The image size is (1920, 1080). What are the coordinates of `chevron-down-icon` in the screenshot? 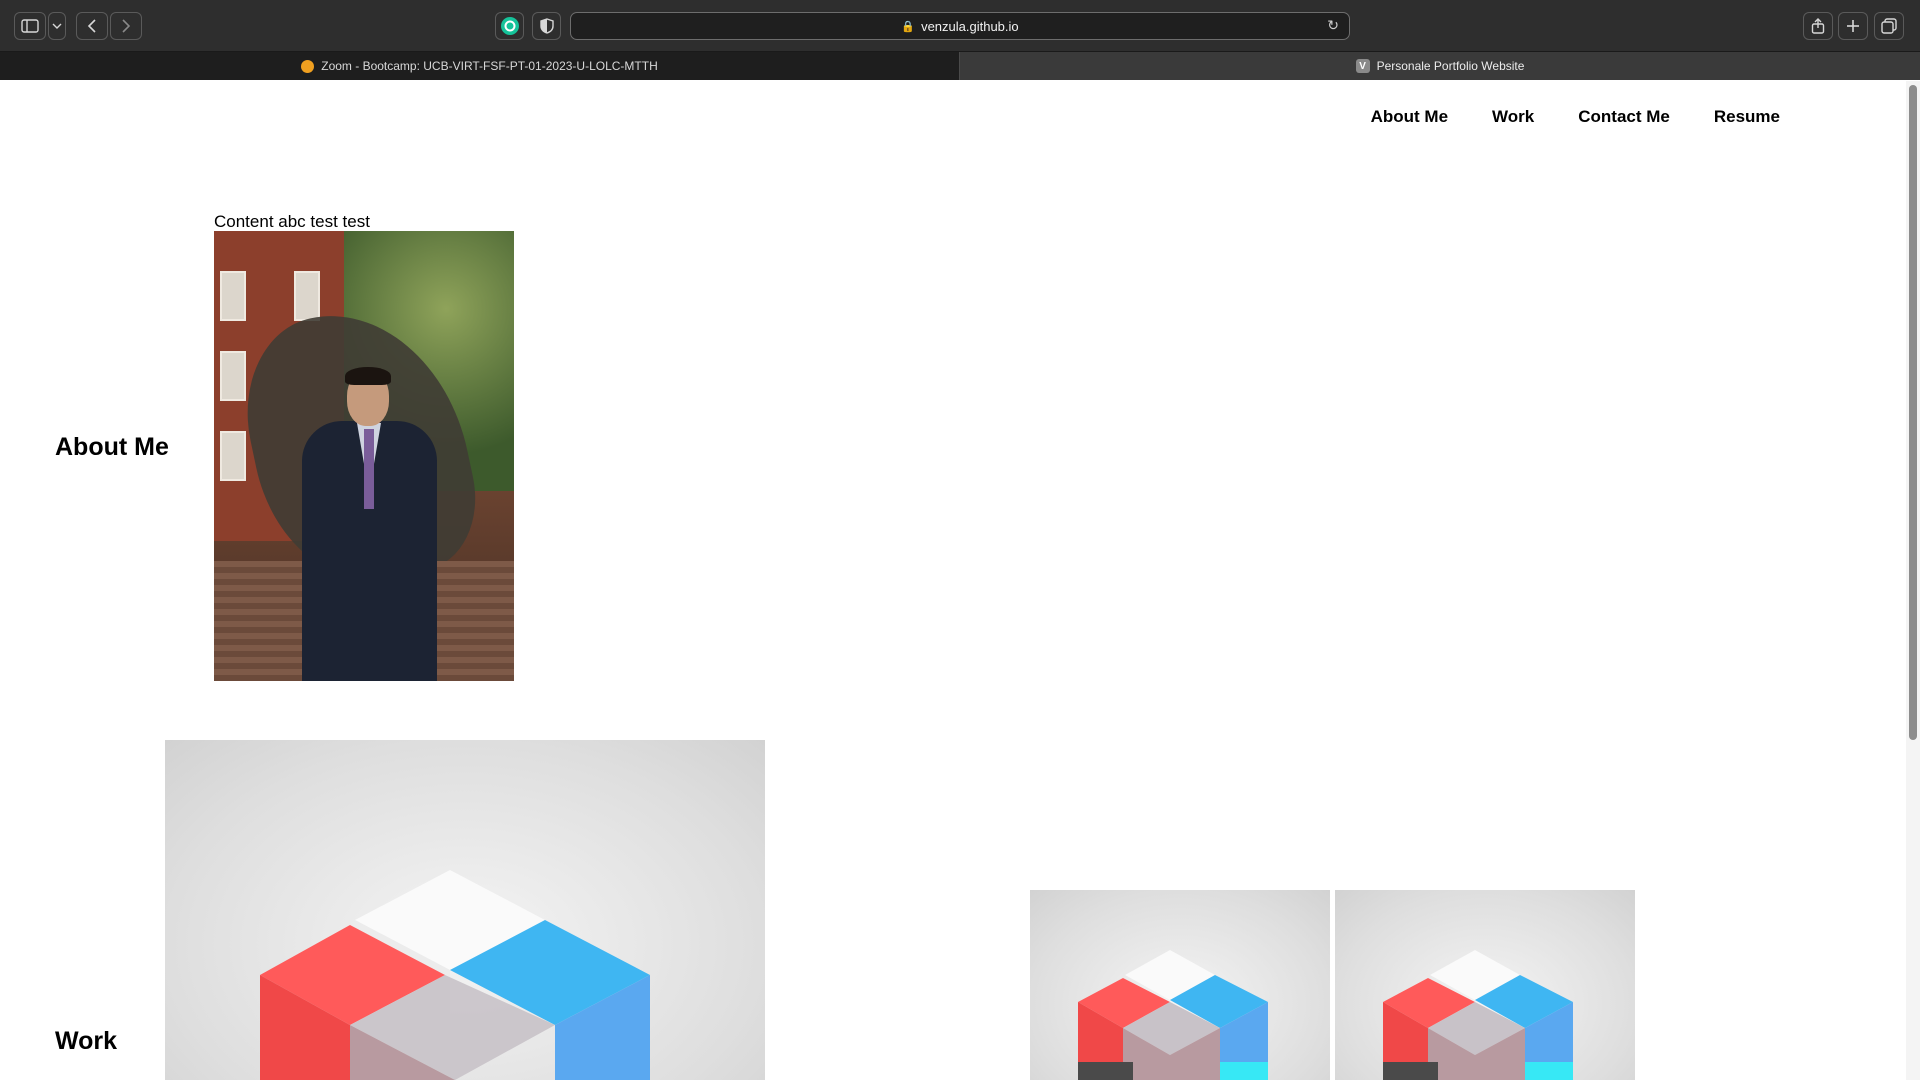 It's located at (57, 26).